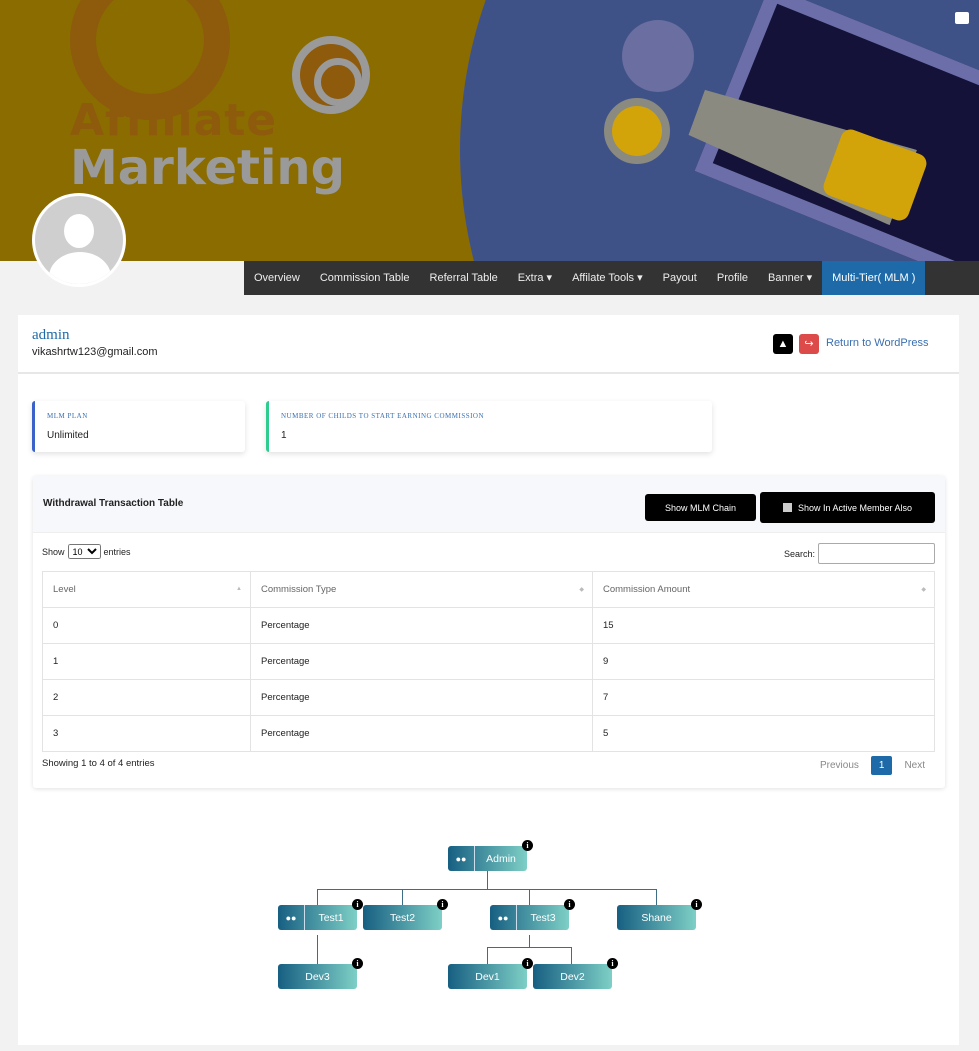 The width and height of the screenshot is (979, 1051). I want to click on entries-label: entries, so click(117, 551).